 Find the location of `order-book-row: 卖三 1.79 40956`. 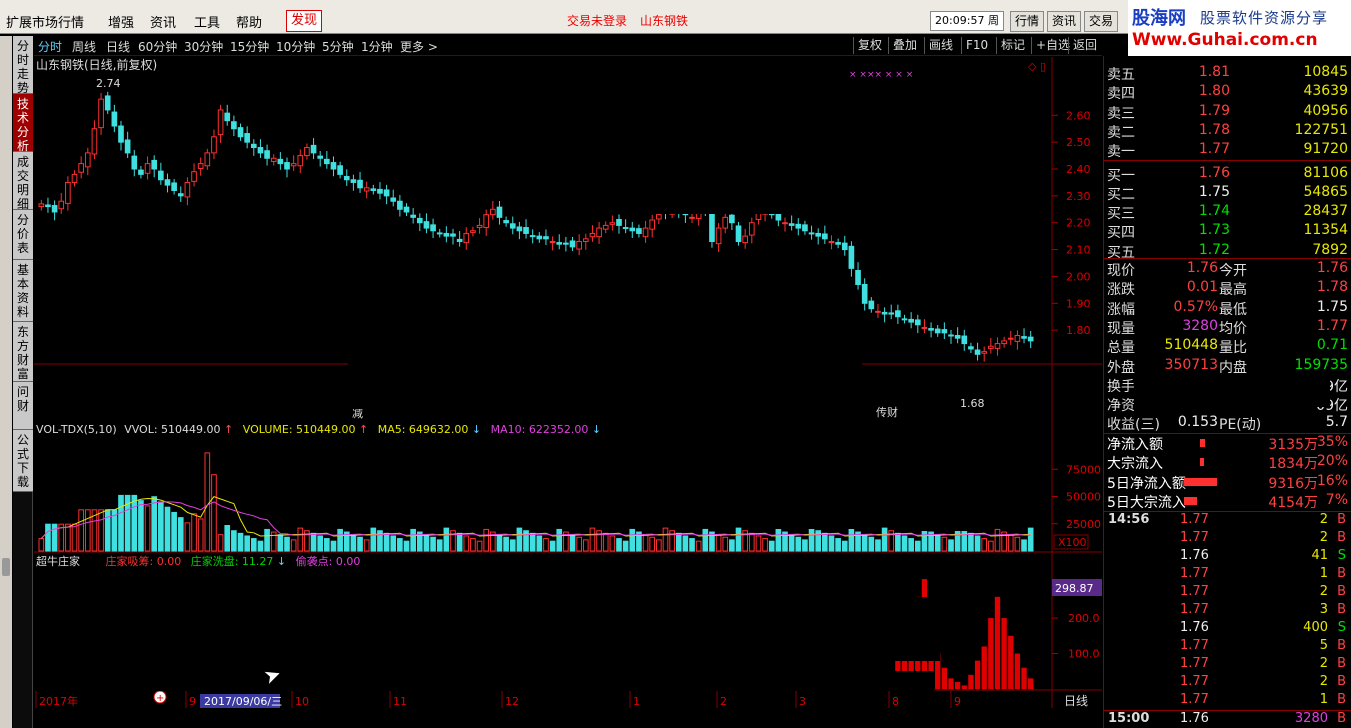

order-book-row: 卖三 1.79 40956 is located at coordinates (1227, 112).